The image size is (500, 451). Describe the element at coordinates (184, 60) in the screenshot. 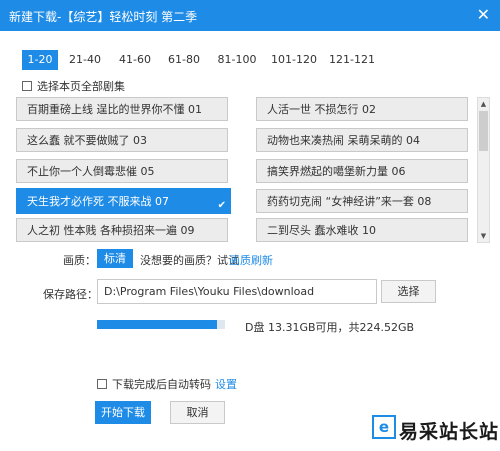

I see `tab-61-80: 61-80` at that location.